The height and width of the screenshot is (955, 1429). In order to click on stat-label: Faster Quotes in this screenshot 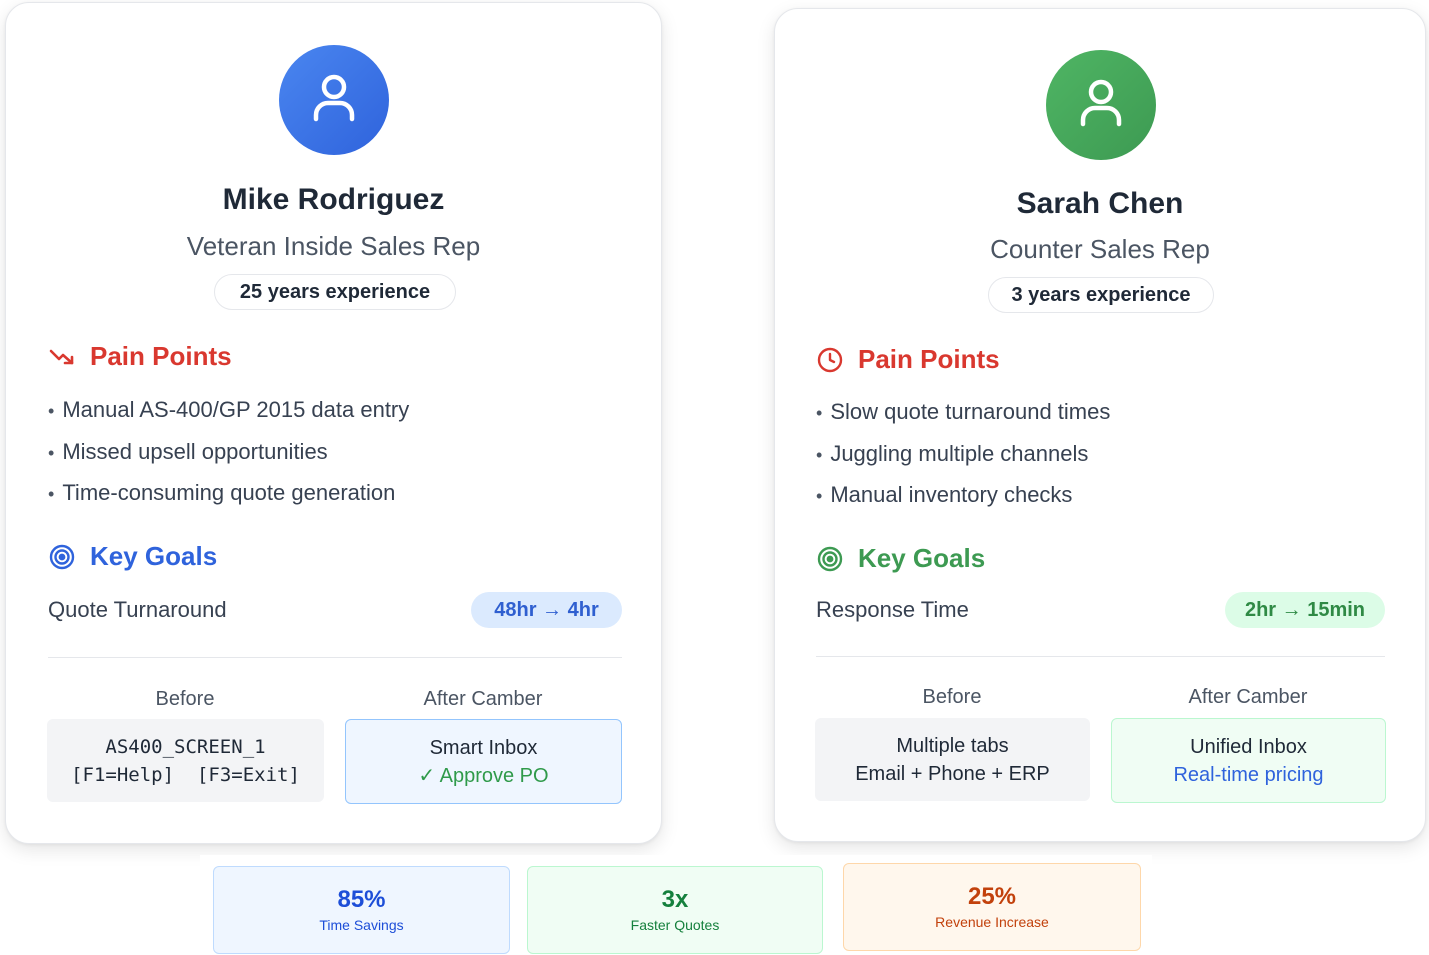, I will do `click(675, 925)`.